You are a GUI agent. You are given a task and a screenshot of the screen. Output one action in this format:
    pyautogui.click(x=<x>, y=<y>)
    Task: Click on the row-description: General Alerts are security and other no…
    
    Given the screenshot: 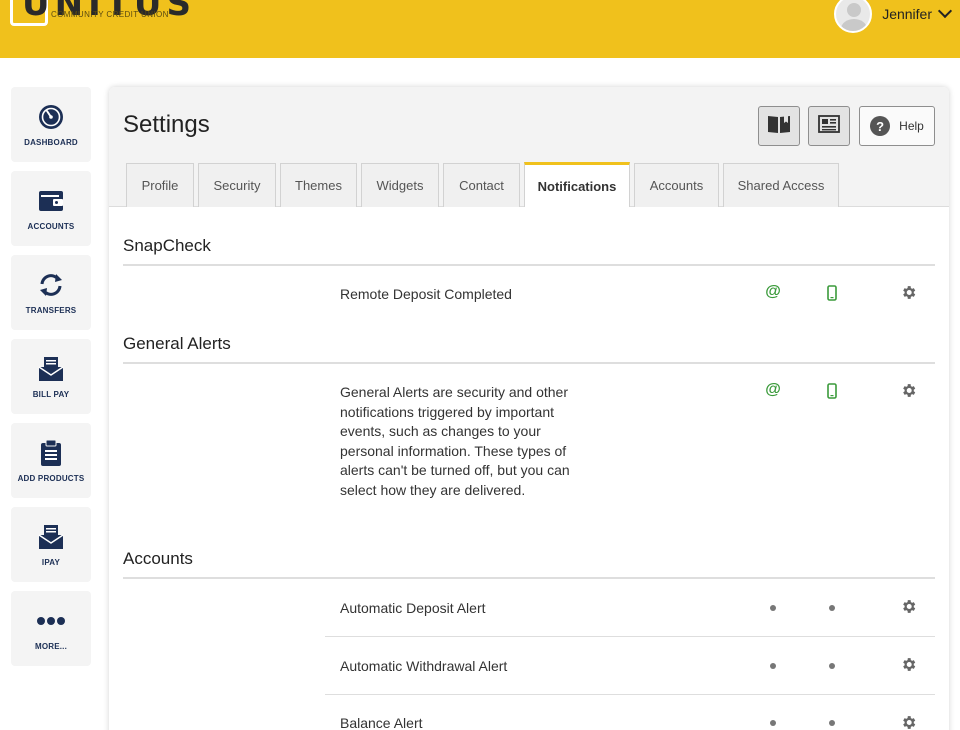 What is the action you would take?
    pyautogui.click(x=455, y=441)
    